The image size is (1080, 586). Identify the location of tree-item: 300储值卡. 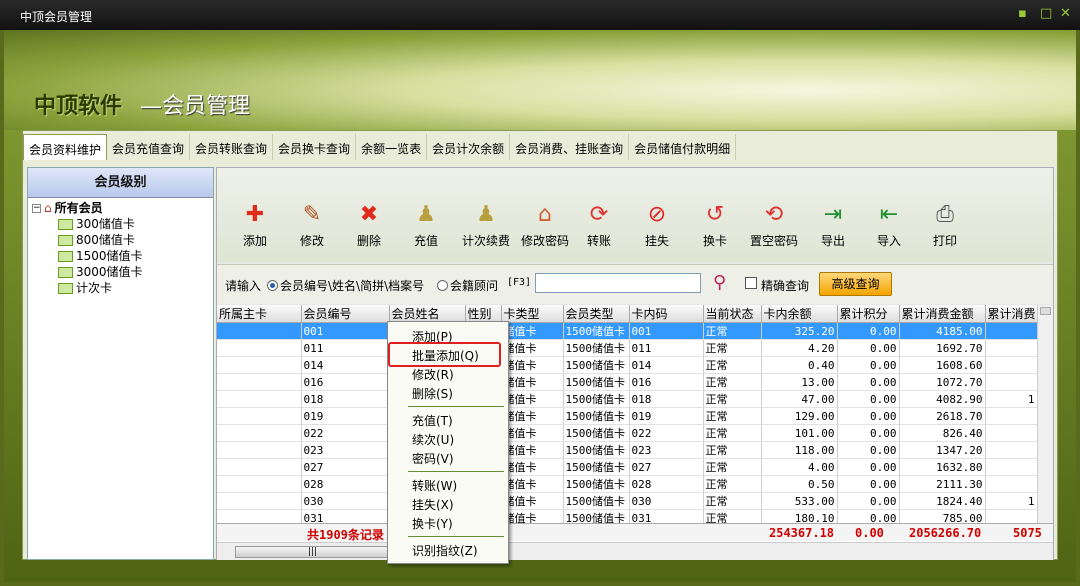
(122, 224).